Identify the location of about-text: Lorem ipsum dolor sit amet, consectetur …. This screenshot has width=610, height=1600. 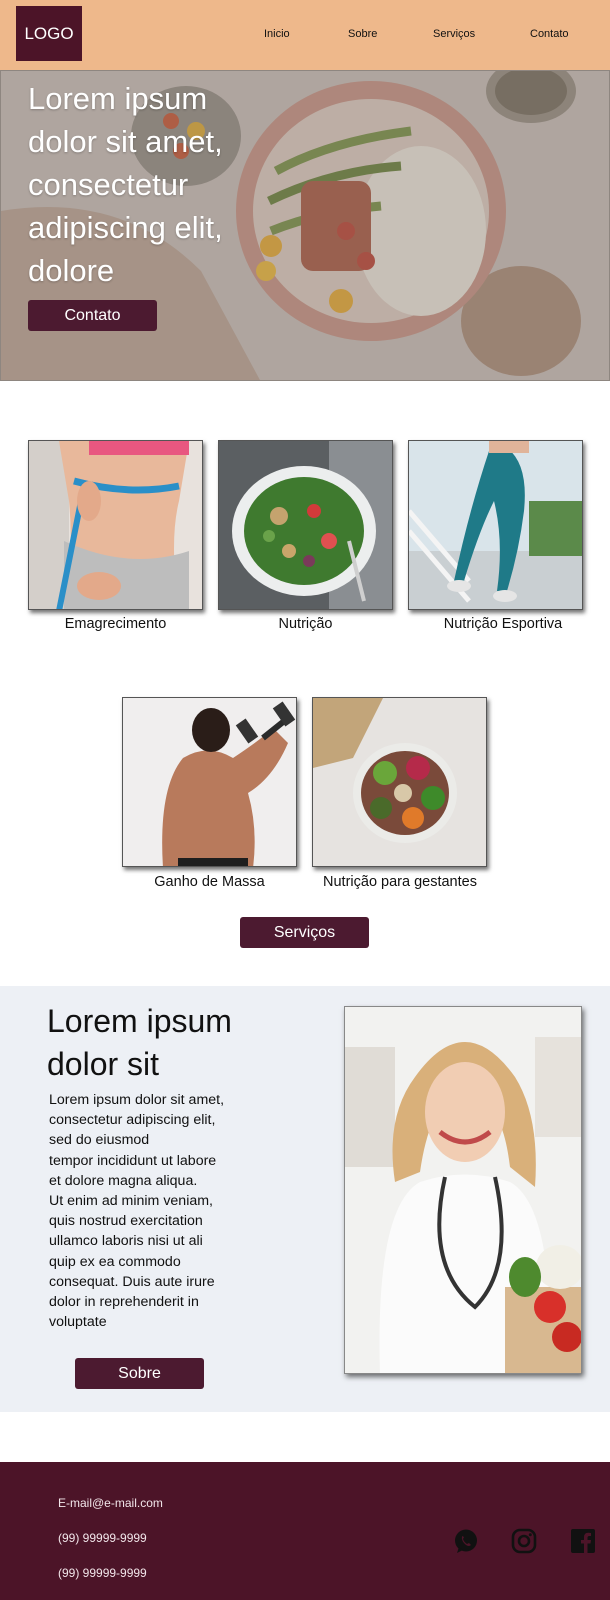
(137, 1211).